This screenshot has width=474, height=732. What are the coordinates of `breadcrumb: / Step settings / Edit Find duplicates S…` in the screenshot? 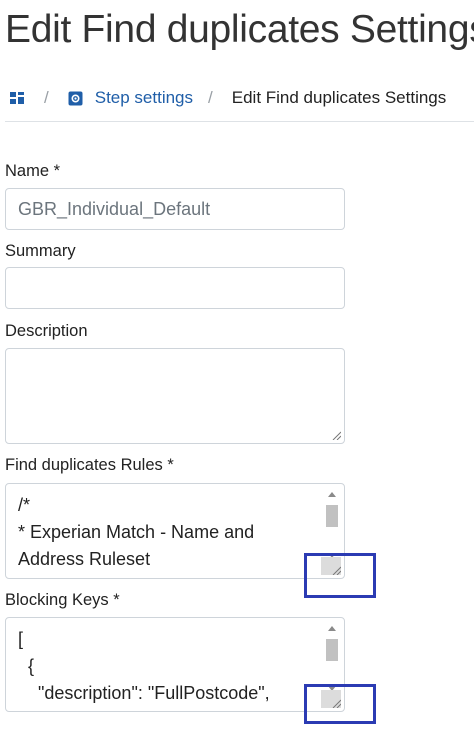 It's located at (227, 98).